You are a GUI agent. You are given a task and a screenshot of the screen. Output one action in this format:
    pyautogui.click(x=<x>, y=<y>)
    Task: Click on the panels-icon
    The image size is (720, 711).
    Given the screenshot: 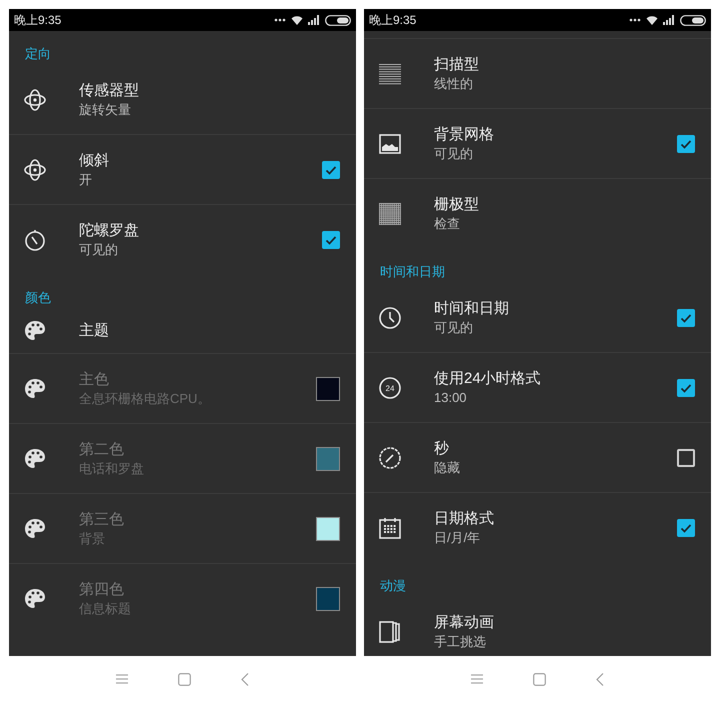 What is the action you would take?
    pyautogui.click(x=390, y=632)
    